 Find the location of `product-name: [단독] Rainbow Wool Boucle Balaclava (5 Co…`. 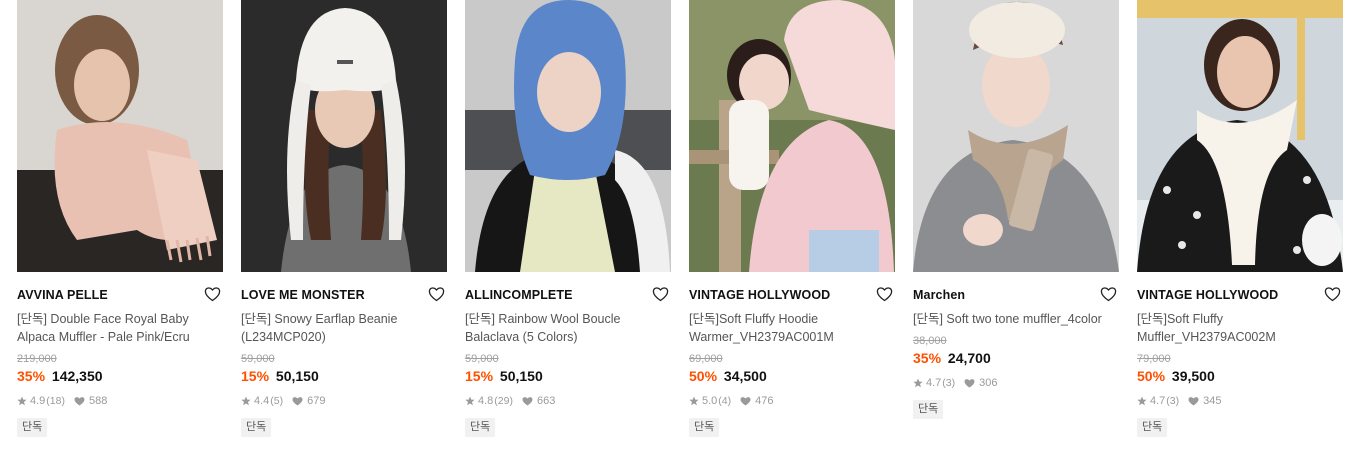

product-name: [단독] Rainbow Wool Boucle Balaclava (5 Co… is located at coordinates (565, 328).